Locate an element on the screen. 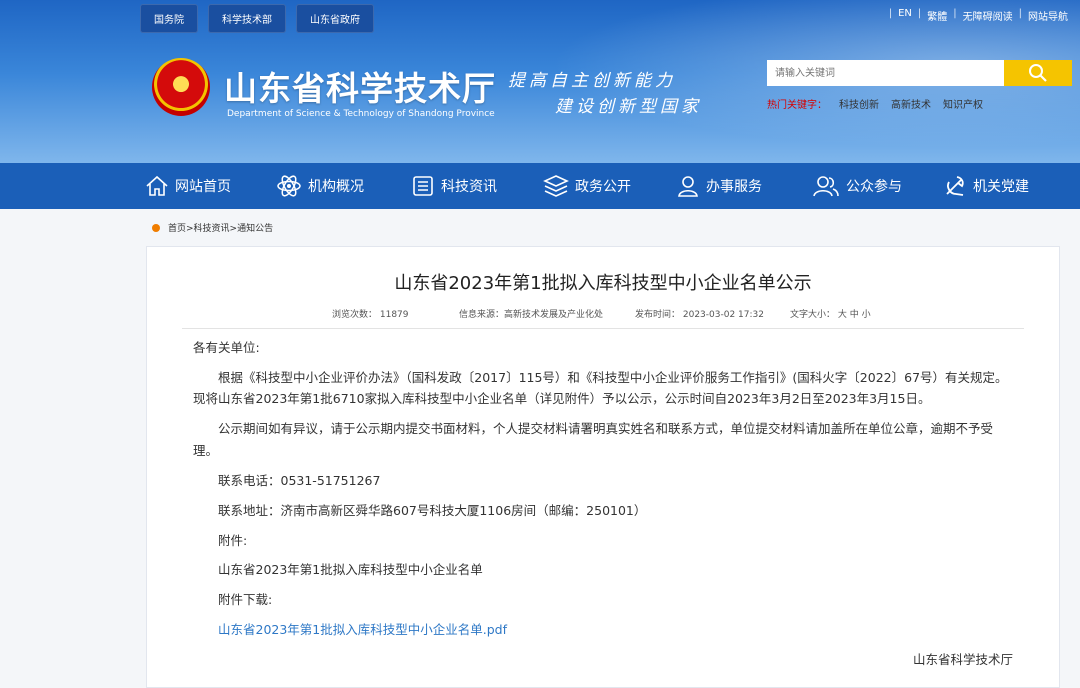 This screenshot has width=1080, height=688. contact-phone: 联系电话：0531-51751267 is located at coordinates (299, 480).